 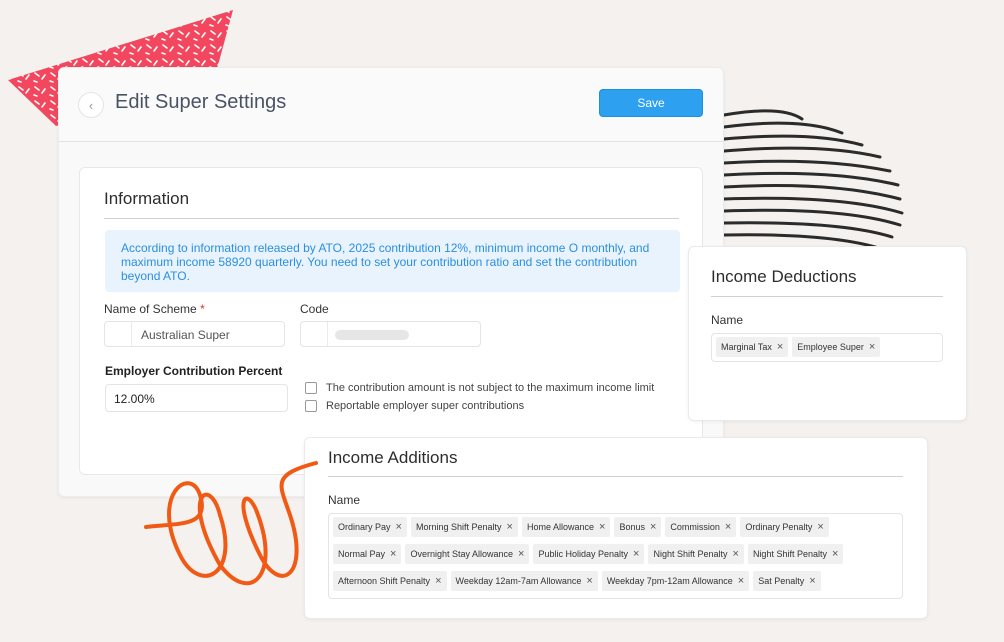 What do you see at coordinates (194, 371) in the screenshot?
I see `employer-contribution-label: Employer Contribution Percent` at bounding box center [194, 371].